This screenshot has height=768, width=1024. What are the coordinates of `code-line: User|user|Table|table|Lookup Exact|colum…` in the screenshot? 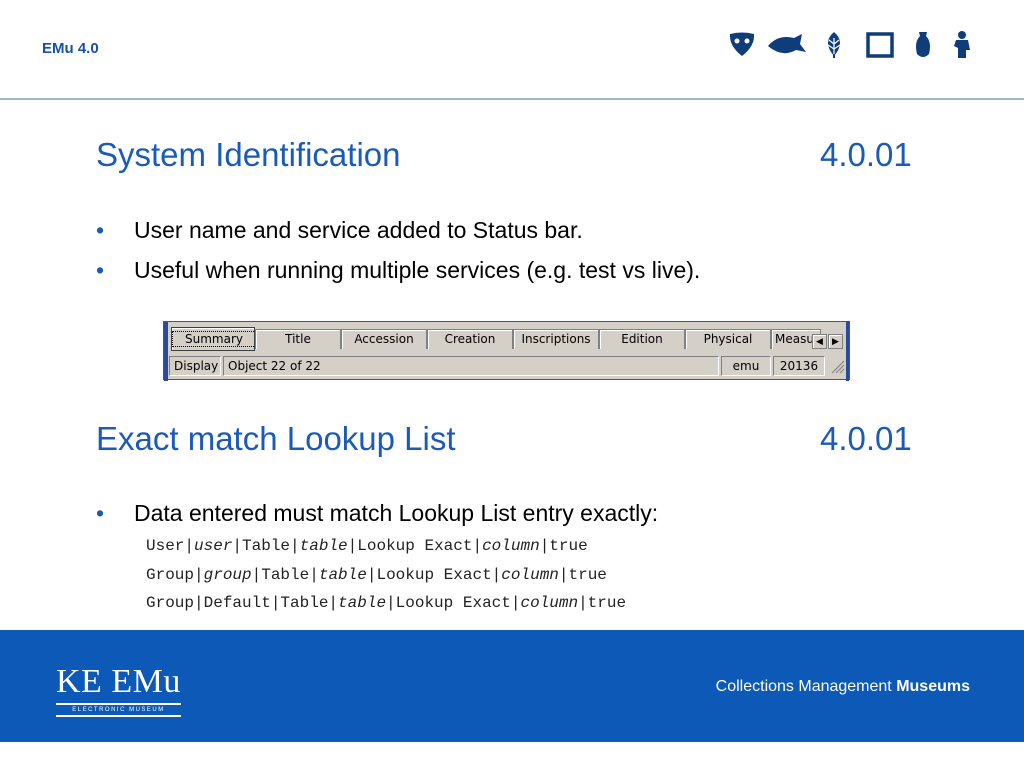 It's located at (367, 546).